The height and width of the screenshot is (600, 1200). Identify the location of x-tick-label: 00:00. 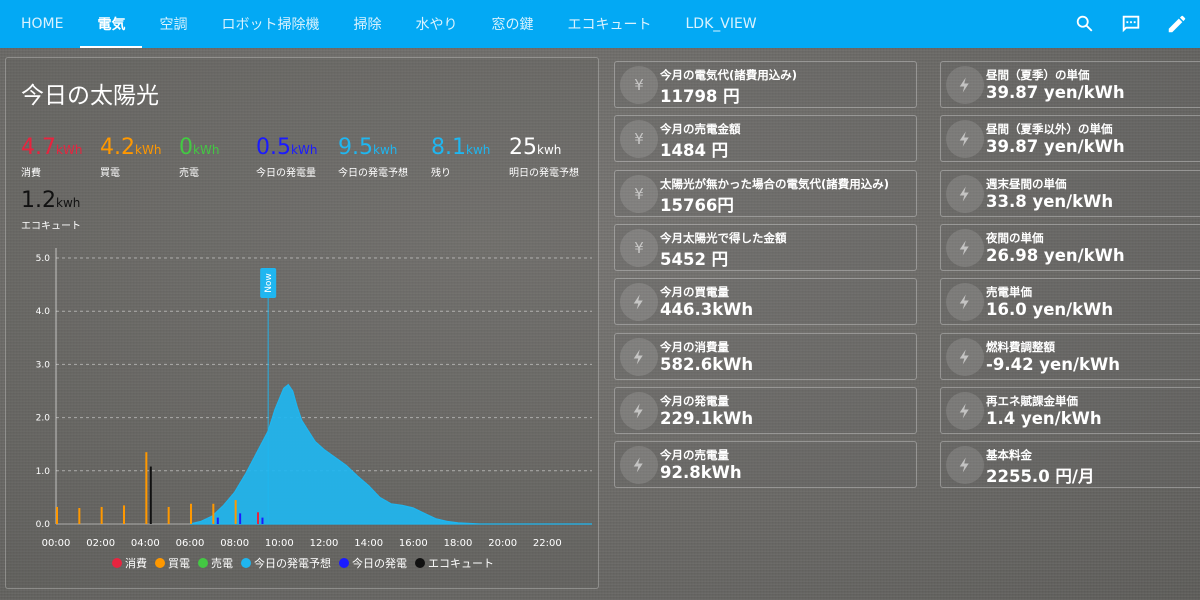
(56, 543).